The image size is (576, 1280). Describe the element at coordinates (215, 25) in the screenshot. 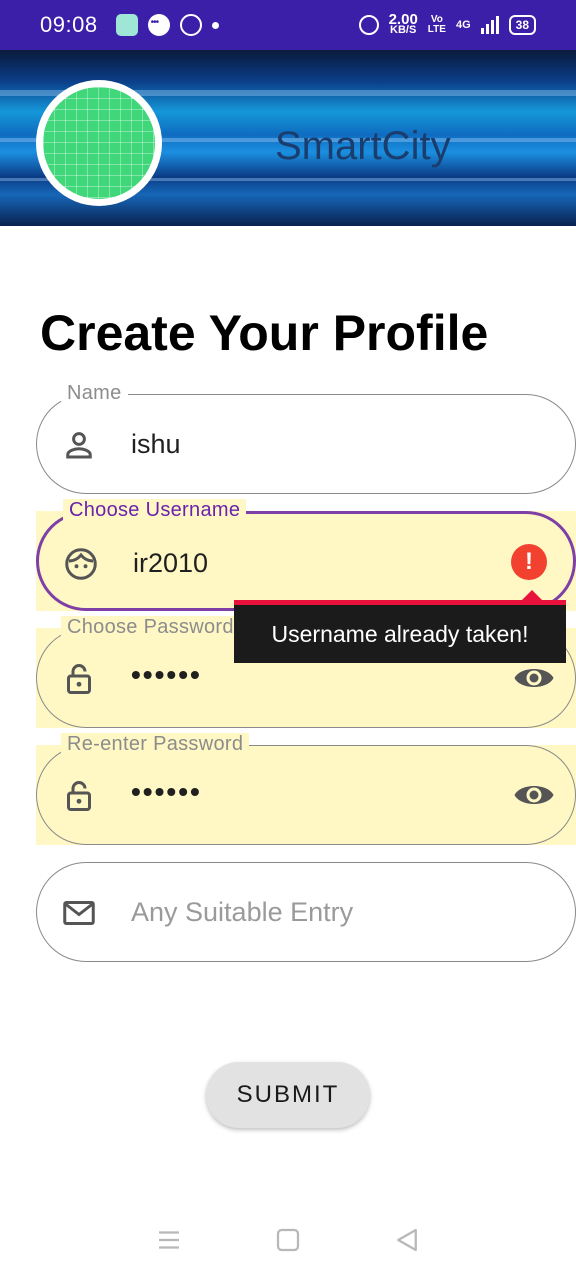

I see `more-notifications-dot-icon` at that location.